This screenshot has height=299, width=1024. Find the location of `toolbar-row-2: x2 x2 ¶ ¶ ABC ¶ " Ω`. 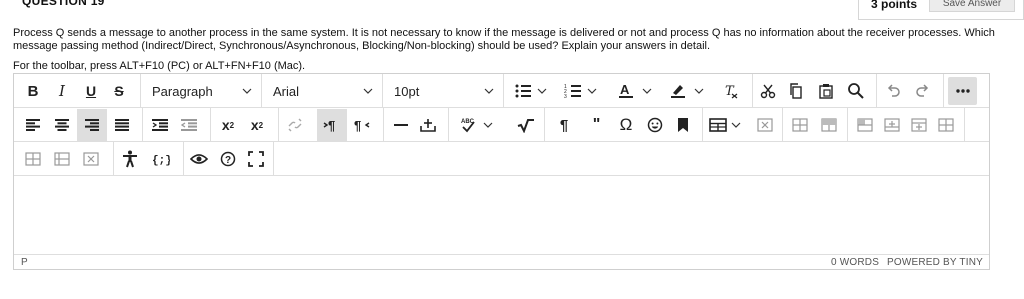

toolbar-row-2: x2 x2 ¶ ¶ ABC ¶ " Ω is located at coordinates (501, 125).